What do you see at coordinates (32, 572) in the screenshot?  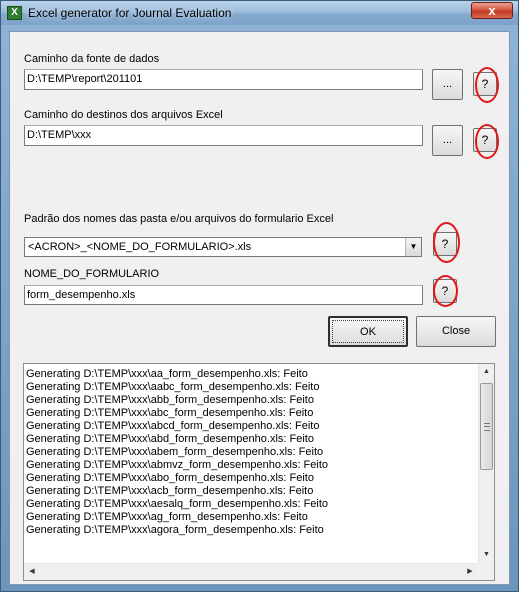 I see `scroll-left-icon: ◀` at bounding box center [32, 572].